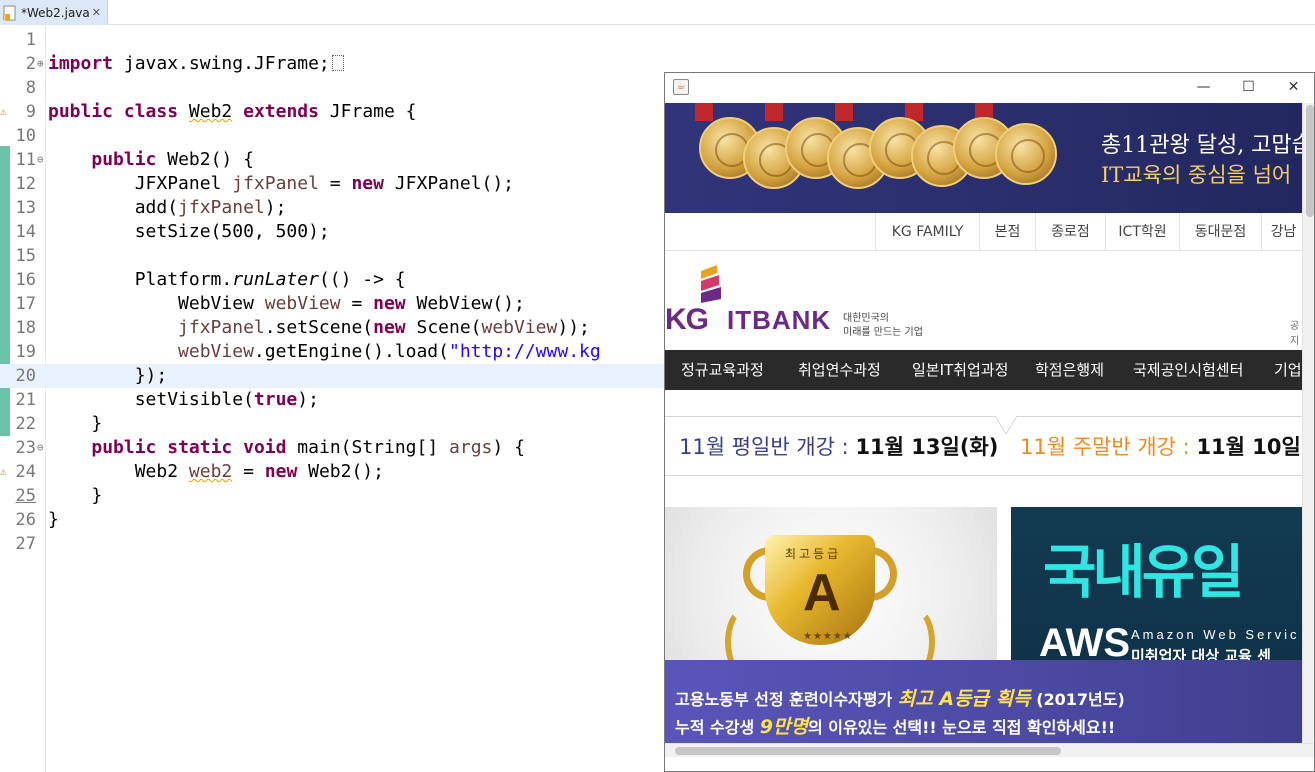 Image resolution: width=1315 pixels, height=772 pixels. I want to click on line-number: 1, so click(30, 40).